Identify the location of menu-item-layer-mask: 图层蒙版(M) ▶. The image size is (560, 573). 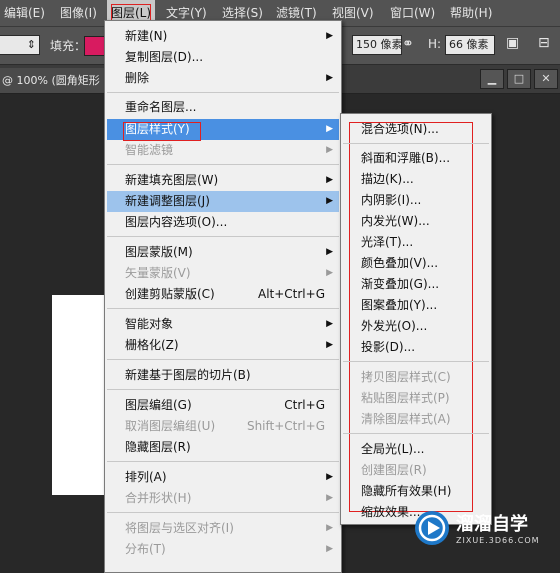
(223, 252).